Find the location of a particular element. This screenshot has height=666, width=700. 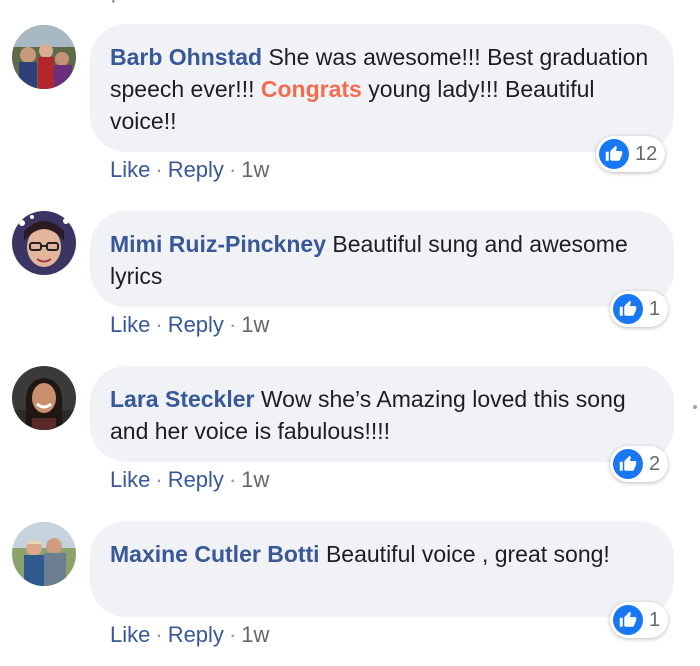

comment-text: Beautiful voice , great song! is located at coordinates (464, 554).